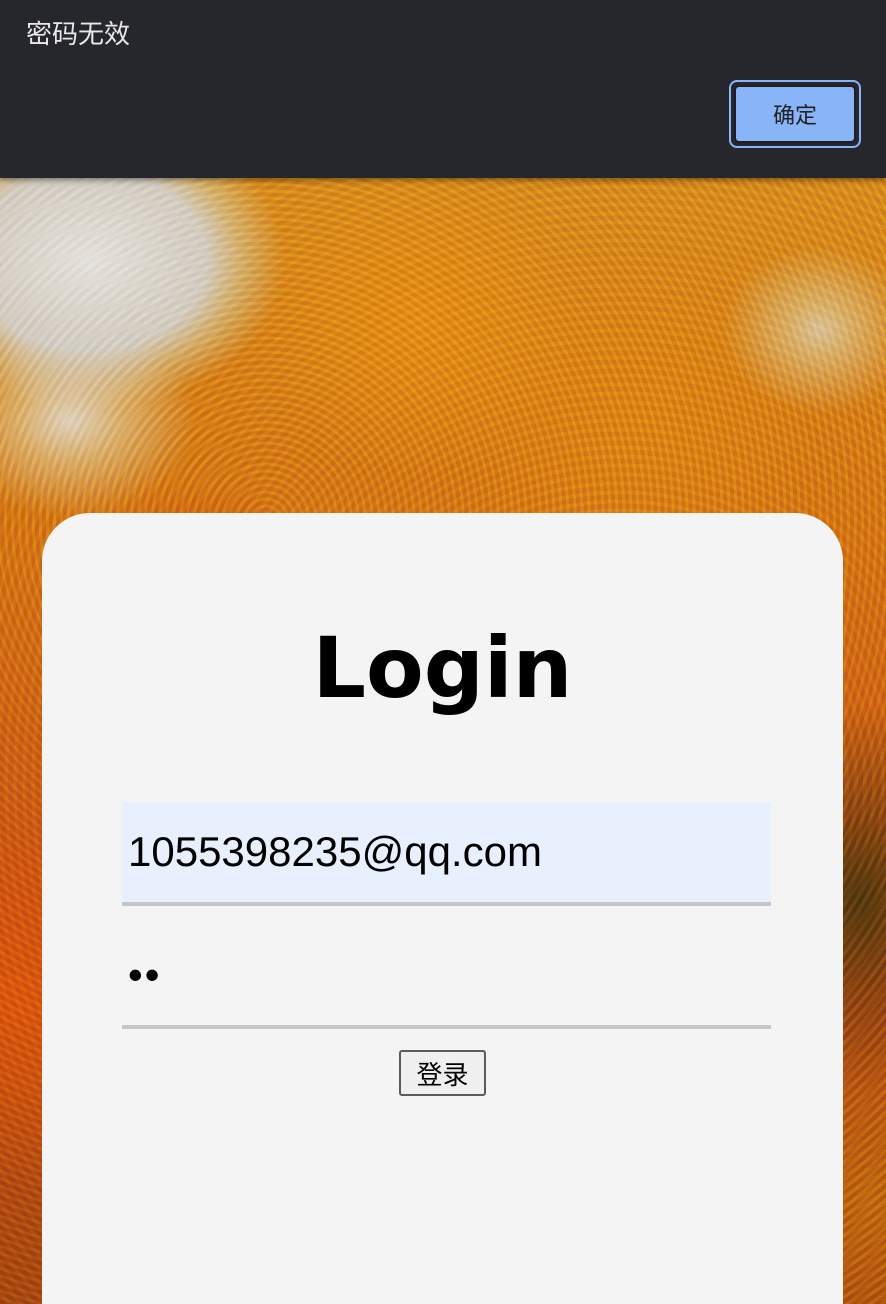 This screenshot has height=1304, width=886. What do you see at coordinates (442, 1073) in the screenshot?
I see `login-button: 登录` at bounding box center [442, 1073].